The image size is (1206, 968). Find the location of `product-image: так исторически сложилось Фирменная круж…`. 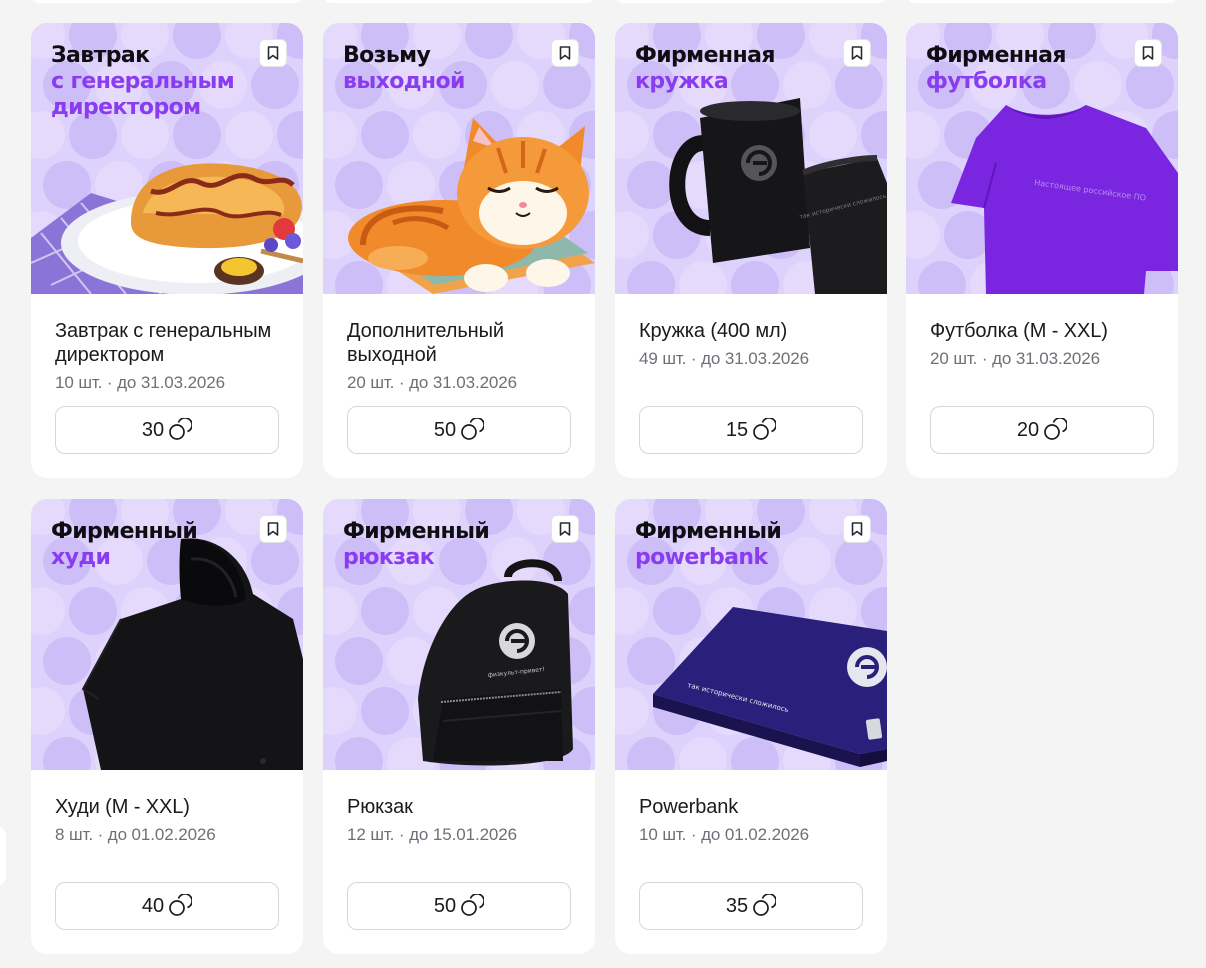

product-image: так исторически сложилось Фирменная круж… is located at coordinates (751, 158).